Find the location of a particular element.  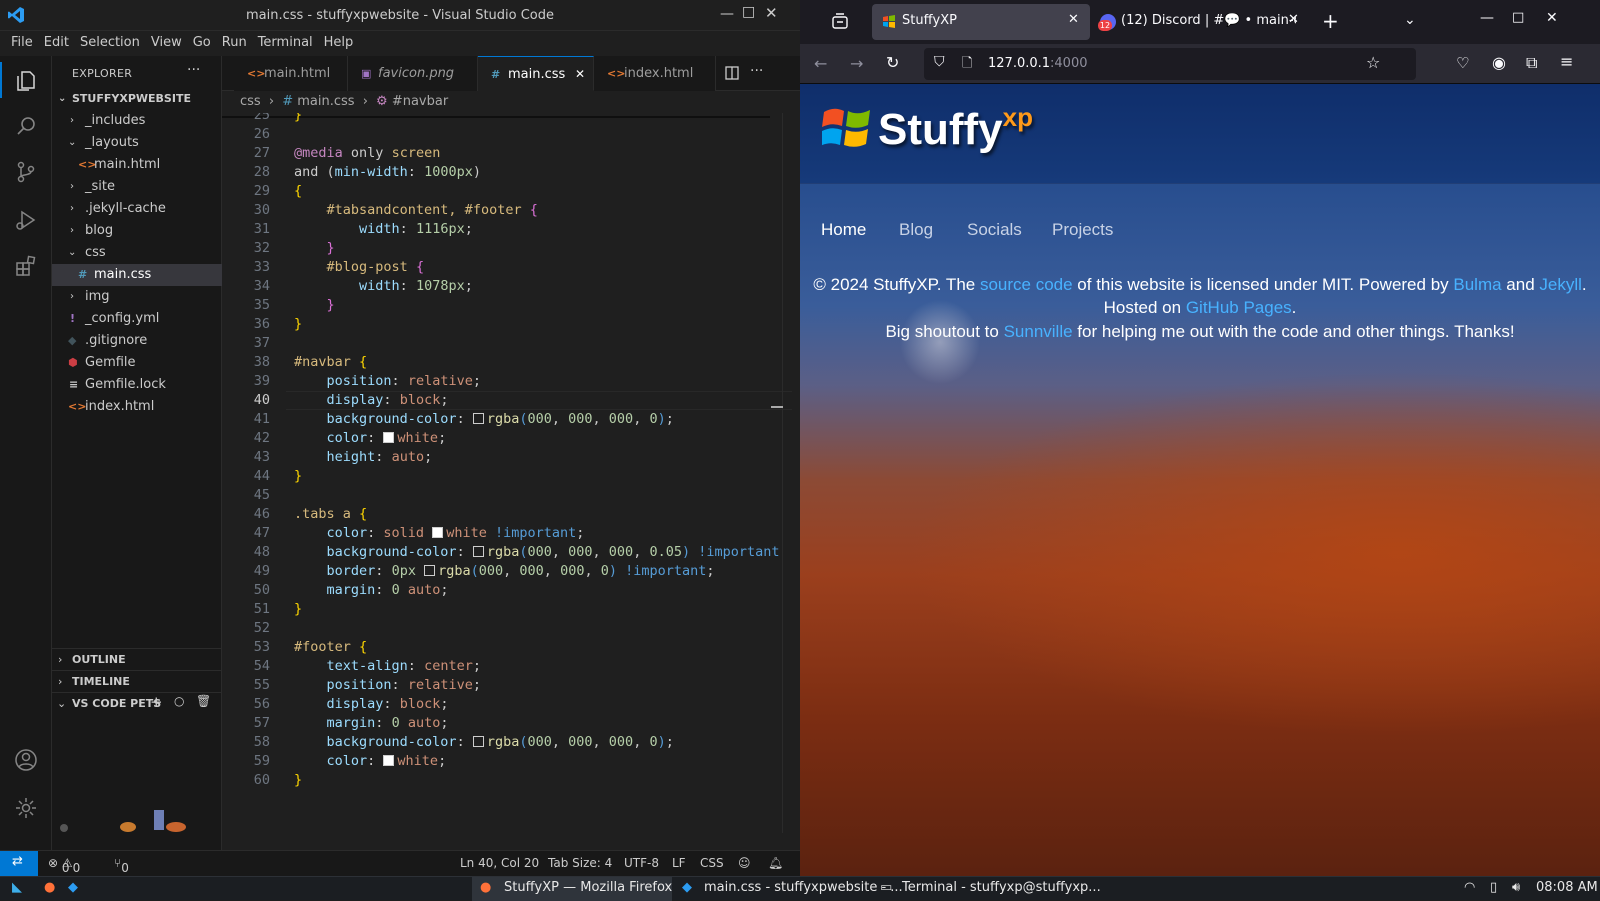

new-tab-button: + is located at coordinates (1330, 21).